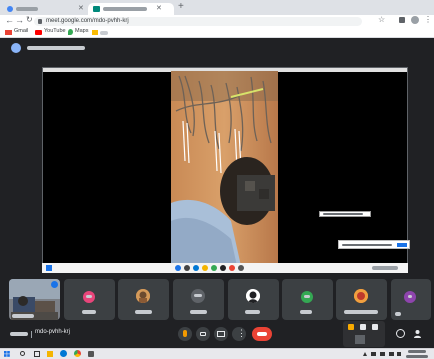 The width and height of the screenshot is (434, 359). I want to click on taskbar-clock-time, so click(417, 351).